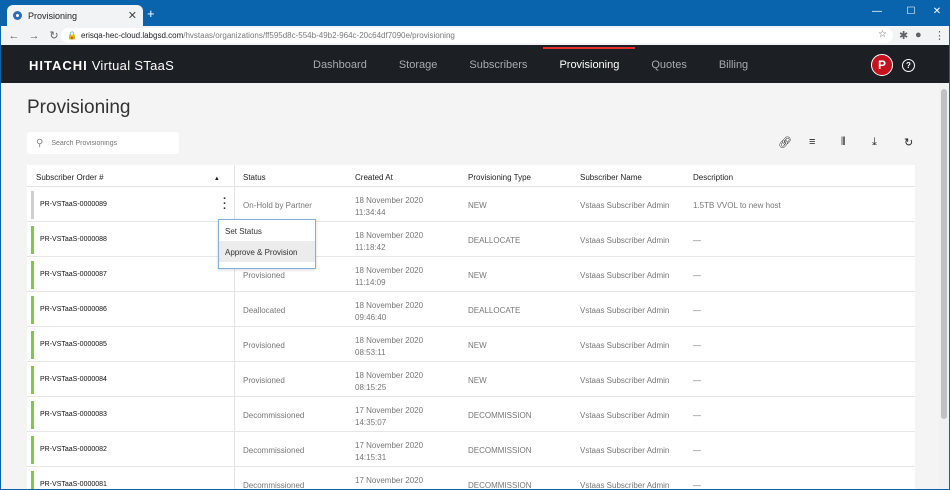 The image size is (950, 490). I want to click on nav-quotes: Quotes, so click(668, 64).